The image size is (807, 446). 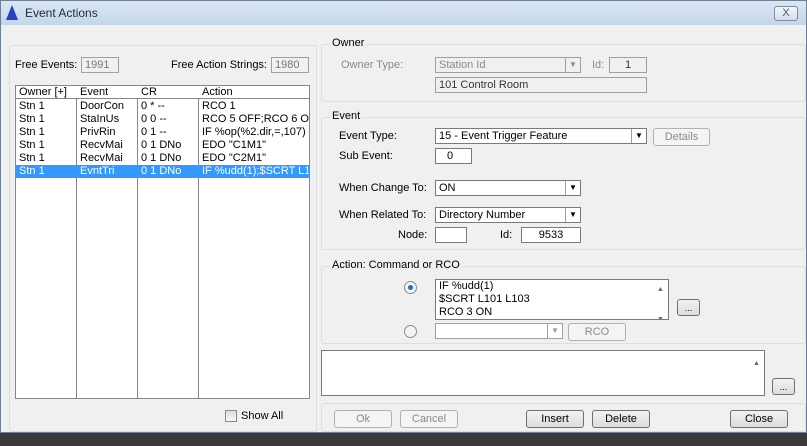 I want to click on notes-textarea: ▲▼, so click(x=543, y=373).